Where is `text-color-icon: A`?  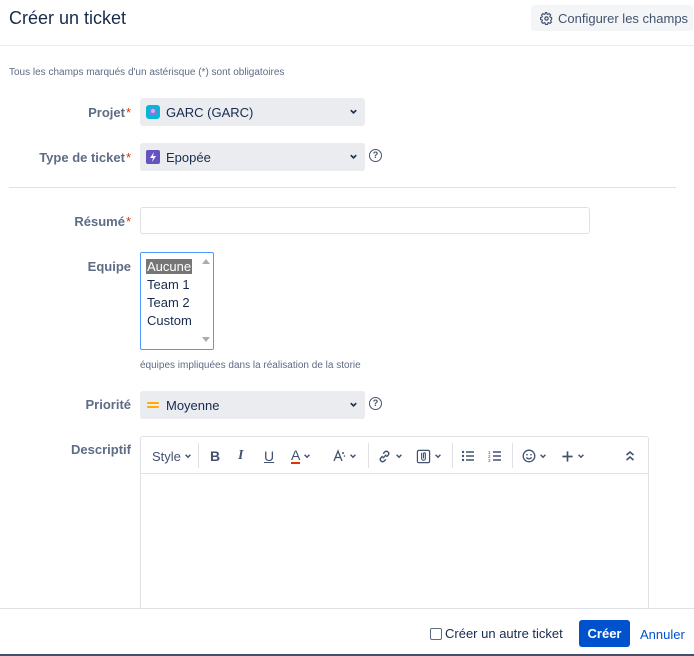
text-color-icon: A is located at coordinates (296, 455).